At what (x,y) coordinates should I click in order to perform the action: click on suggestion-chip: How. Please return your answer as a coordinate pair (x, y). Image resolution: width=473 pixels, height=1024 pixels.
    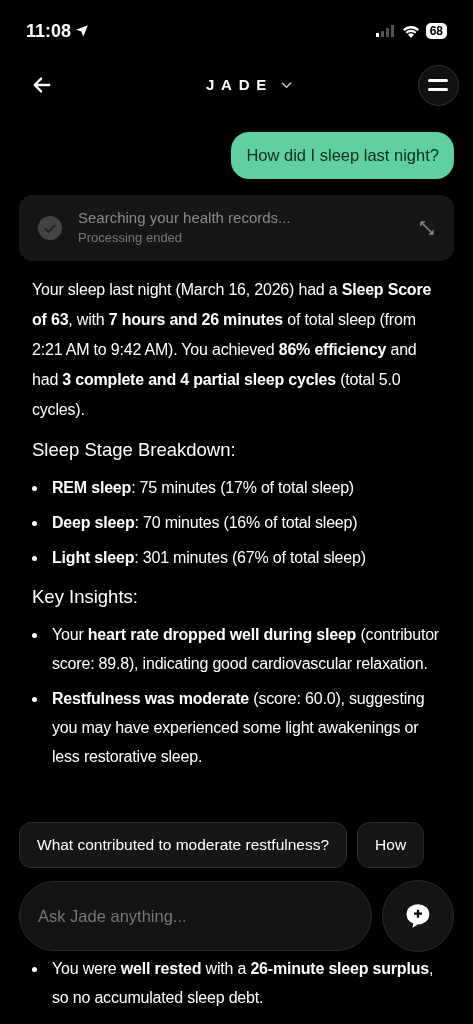
    Looking at the image, I should click on (391, 845).